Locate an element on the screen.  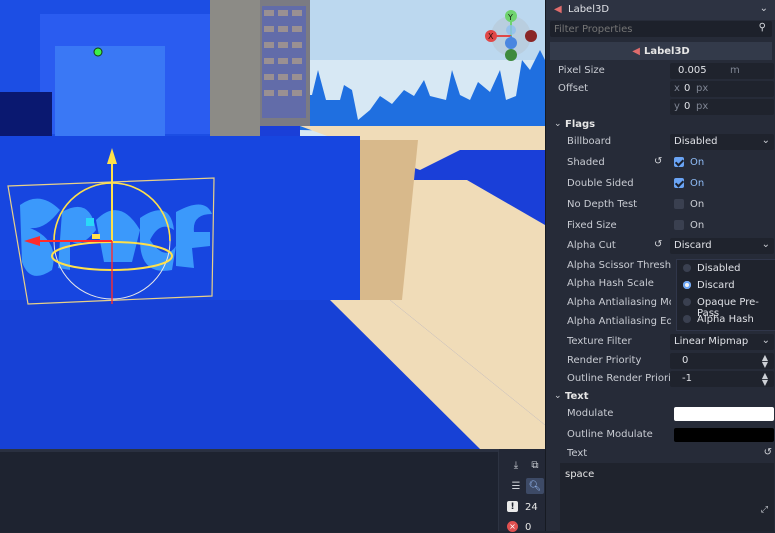
no-depth-test-checkbox is located at coordinates (679, 204).